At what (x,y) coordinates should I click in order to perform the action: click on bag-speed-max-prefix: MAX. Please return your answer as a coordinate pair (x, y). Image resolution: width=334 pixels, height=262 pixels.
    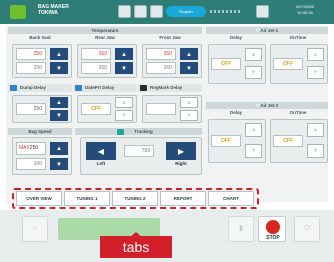
    Looking at the image, I should click on (24, 148).